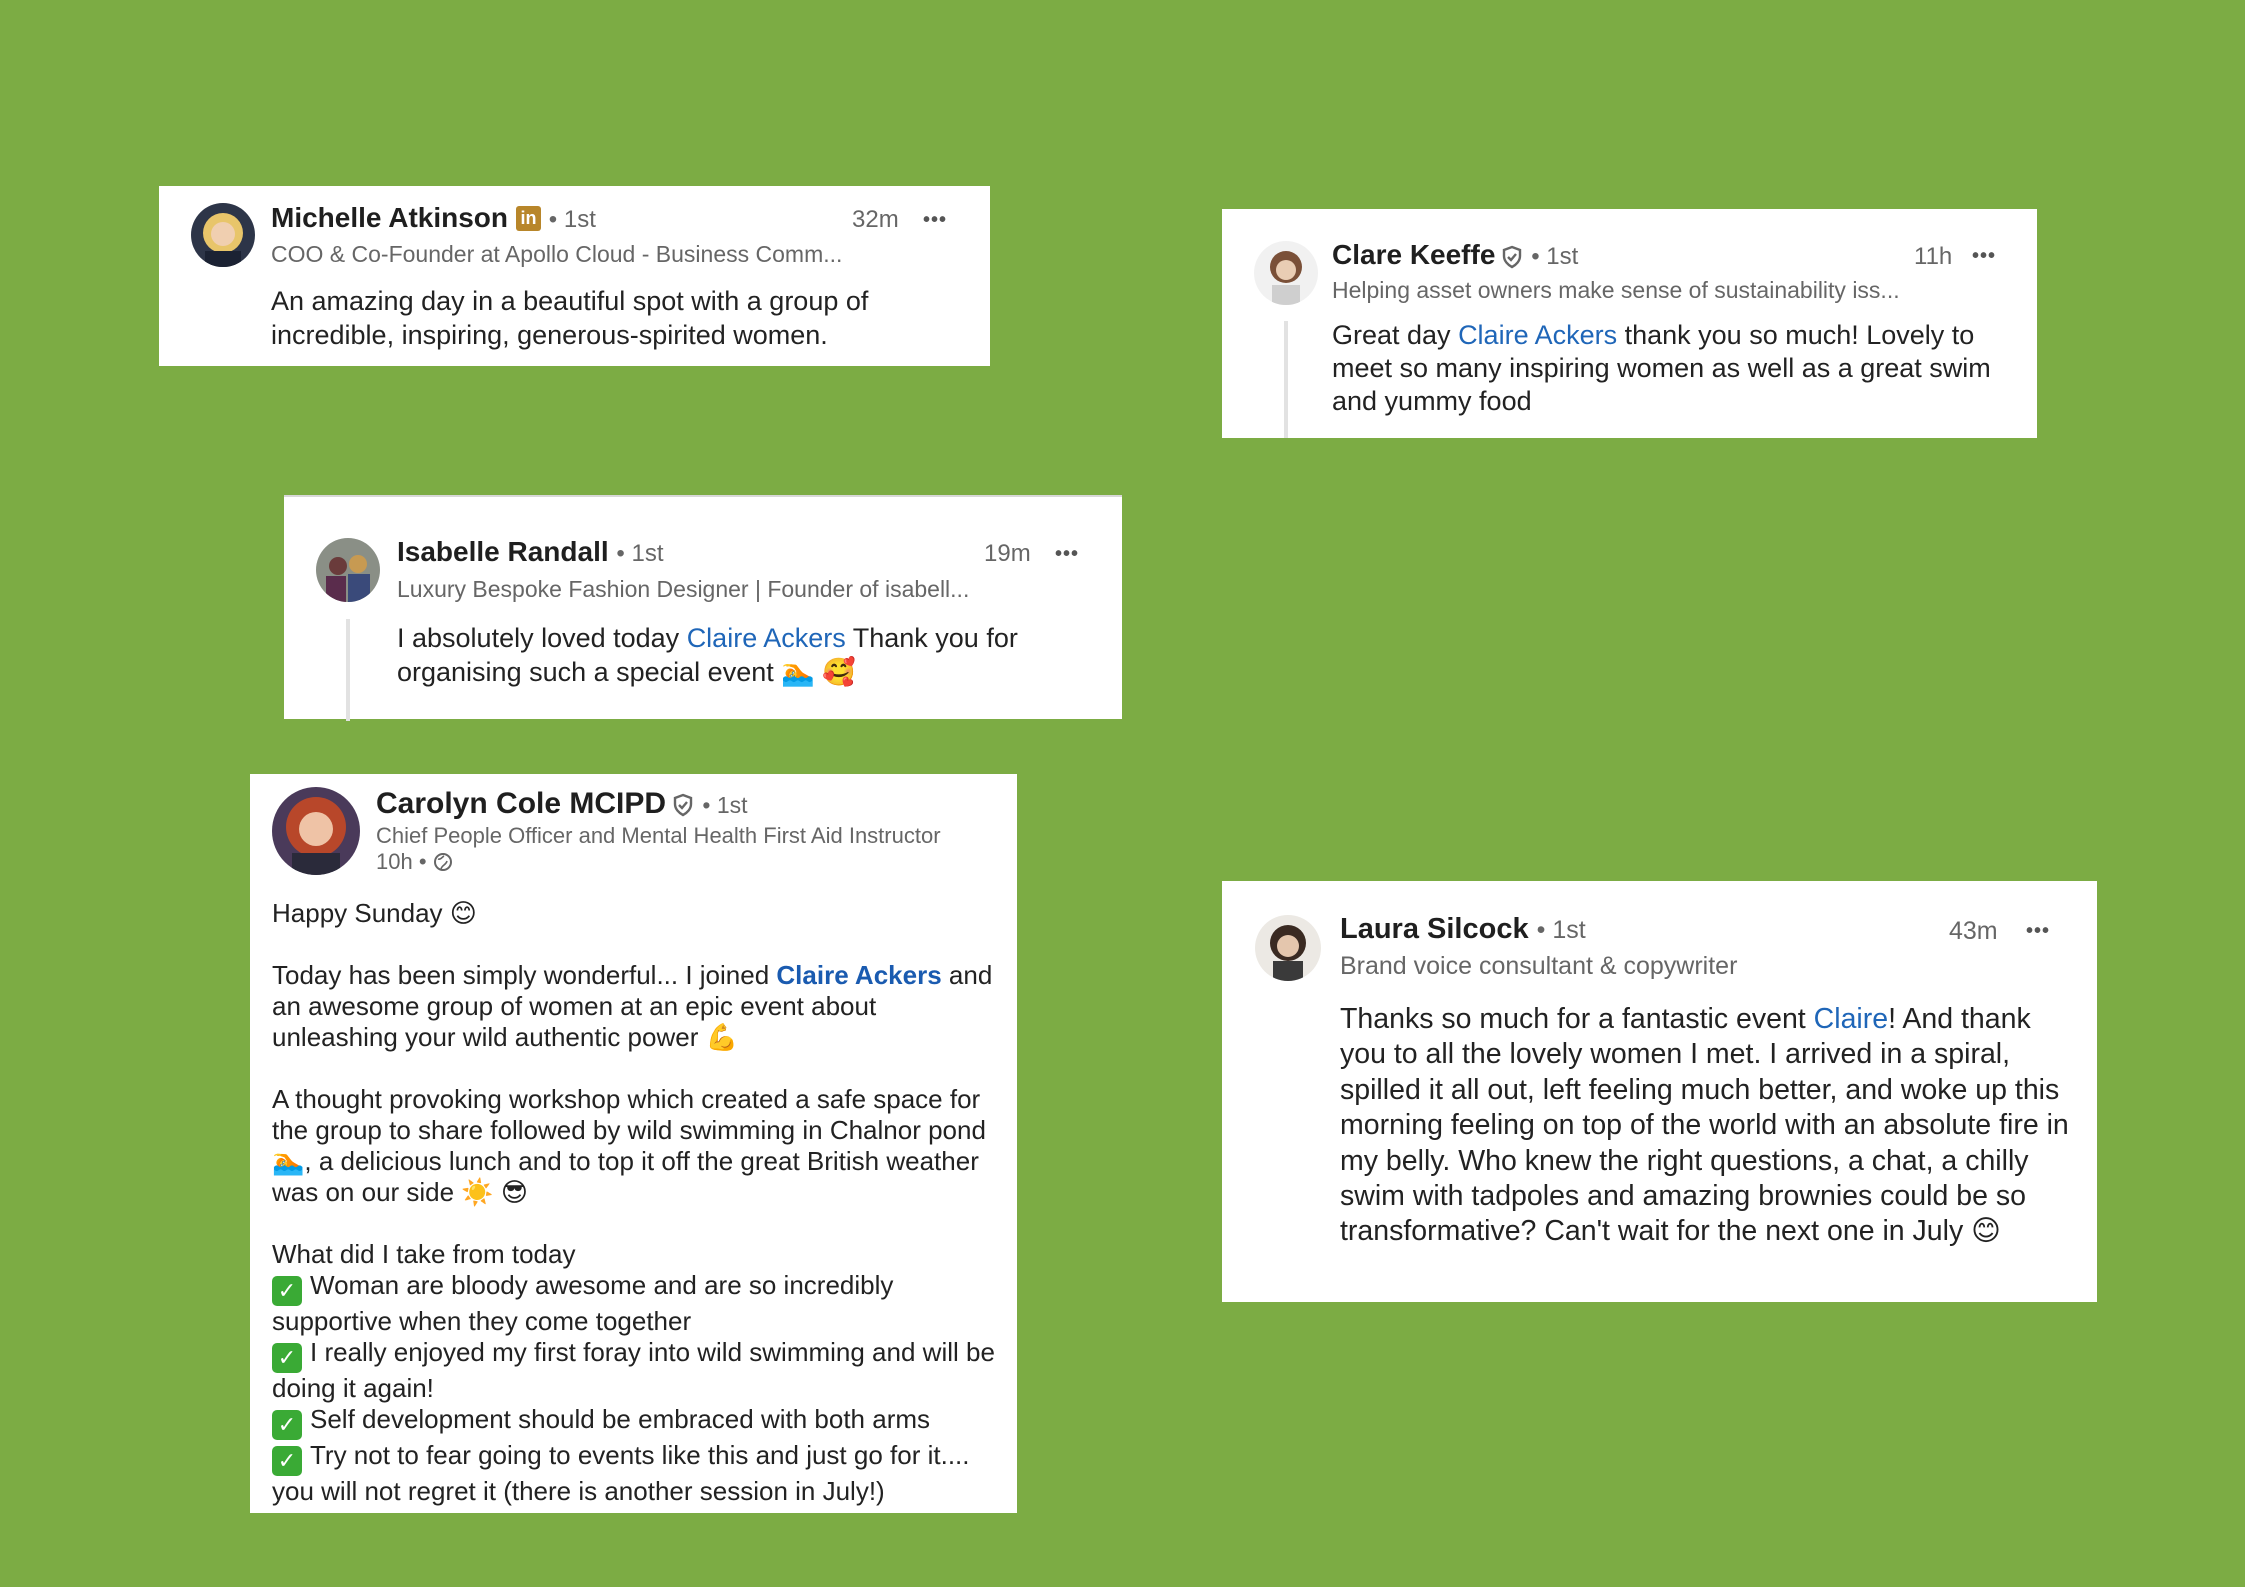 The width and height of the screenshot is (2245, 1587). Describe the element at coordinates (529, 218) in the screenshot. I see `linkedin-icon: in` at that location.